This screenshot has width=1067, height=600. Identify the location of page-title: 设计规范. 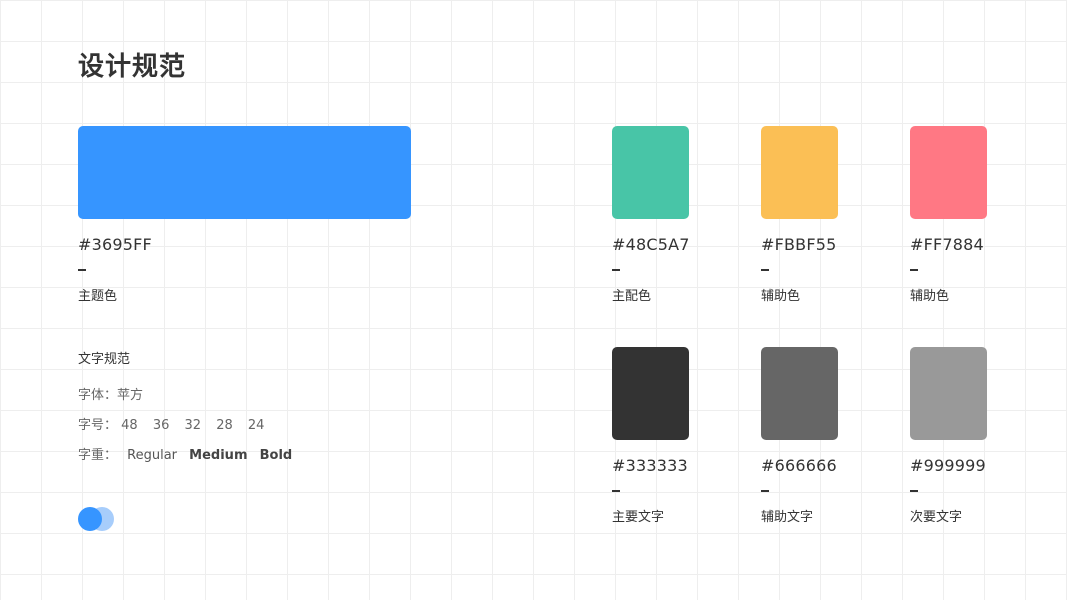
(132, 67).